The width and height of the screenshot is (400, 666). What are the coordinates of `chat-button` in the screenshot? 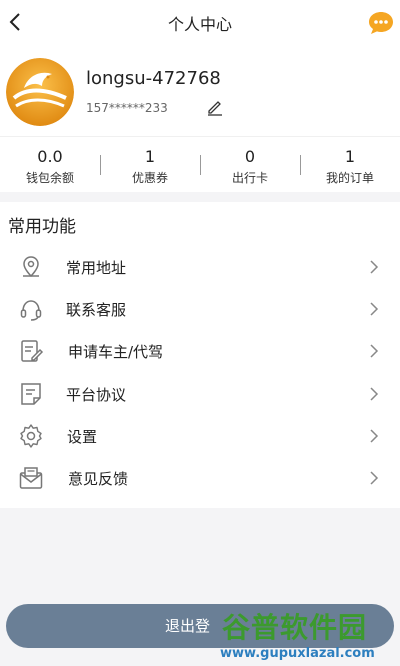 It's located at (381, 23).